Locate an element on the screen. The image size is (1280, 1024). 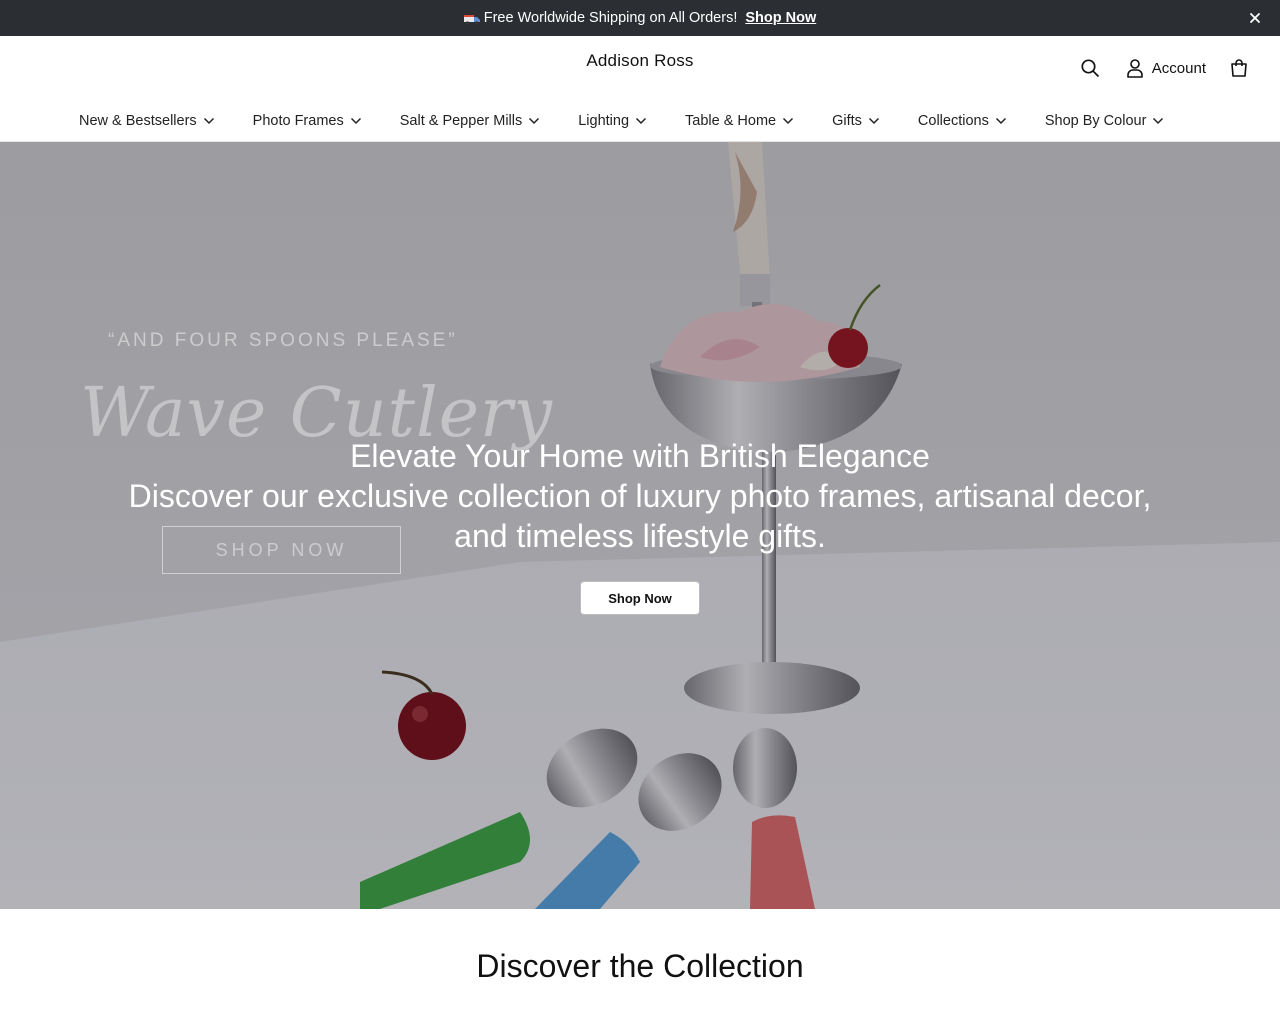
nav-item-label: Photo Frames is located at coordinates (298, 121).